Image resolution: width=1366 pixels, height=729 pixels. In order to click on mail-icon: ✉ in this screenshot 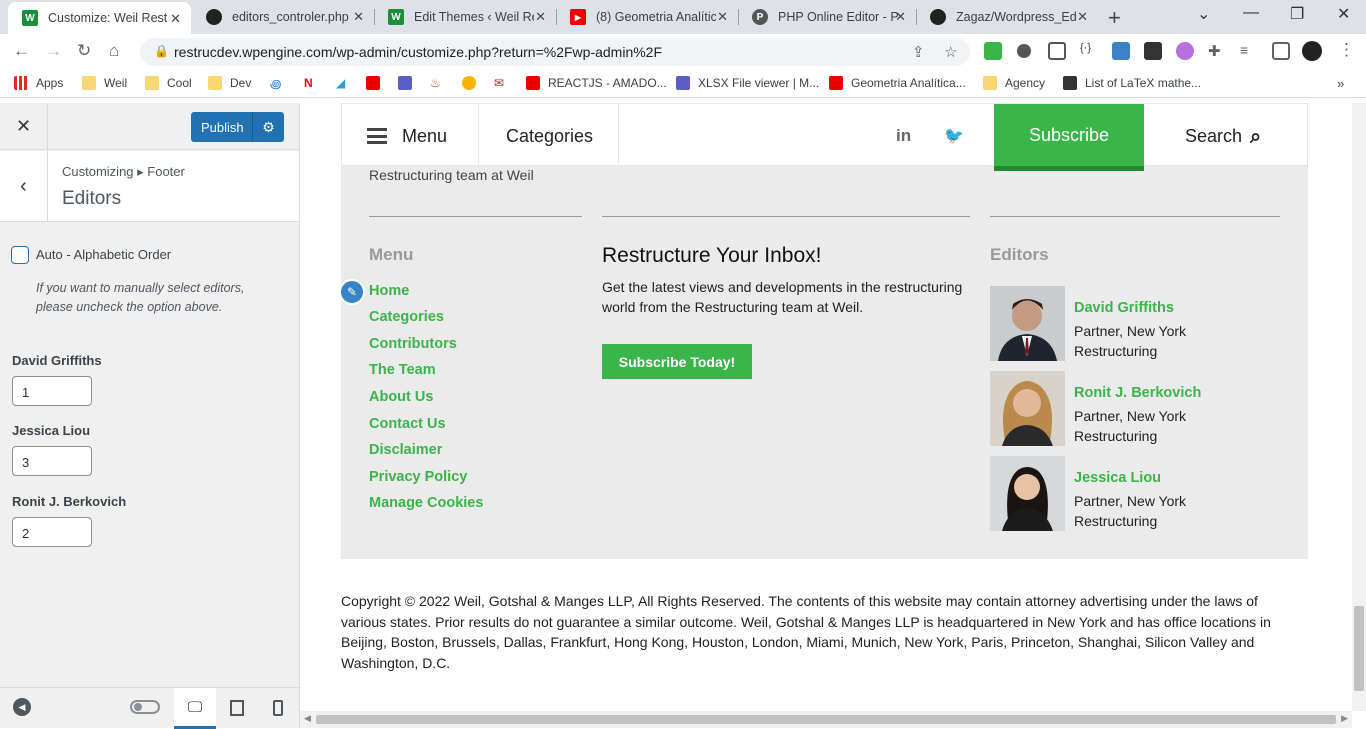, I will do `click(499, 83)`.